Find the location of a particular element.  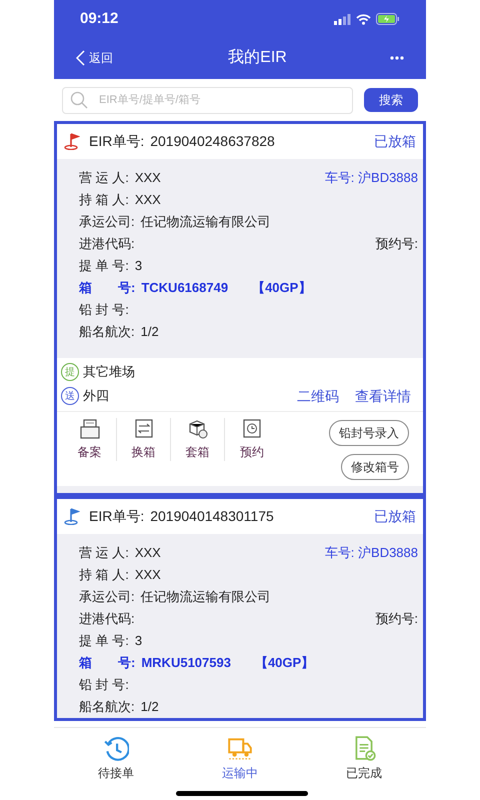

back-button: 返回 is located at coordinates (94, 57).